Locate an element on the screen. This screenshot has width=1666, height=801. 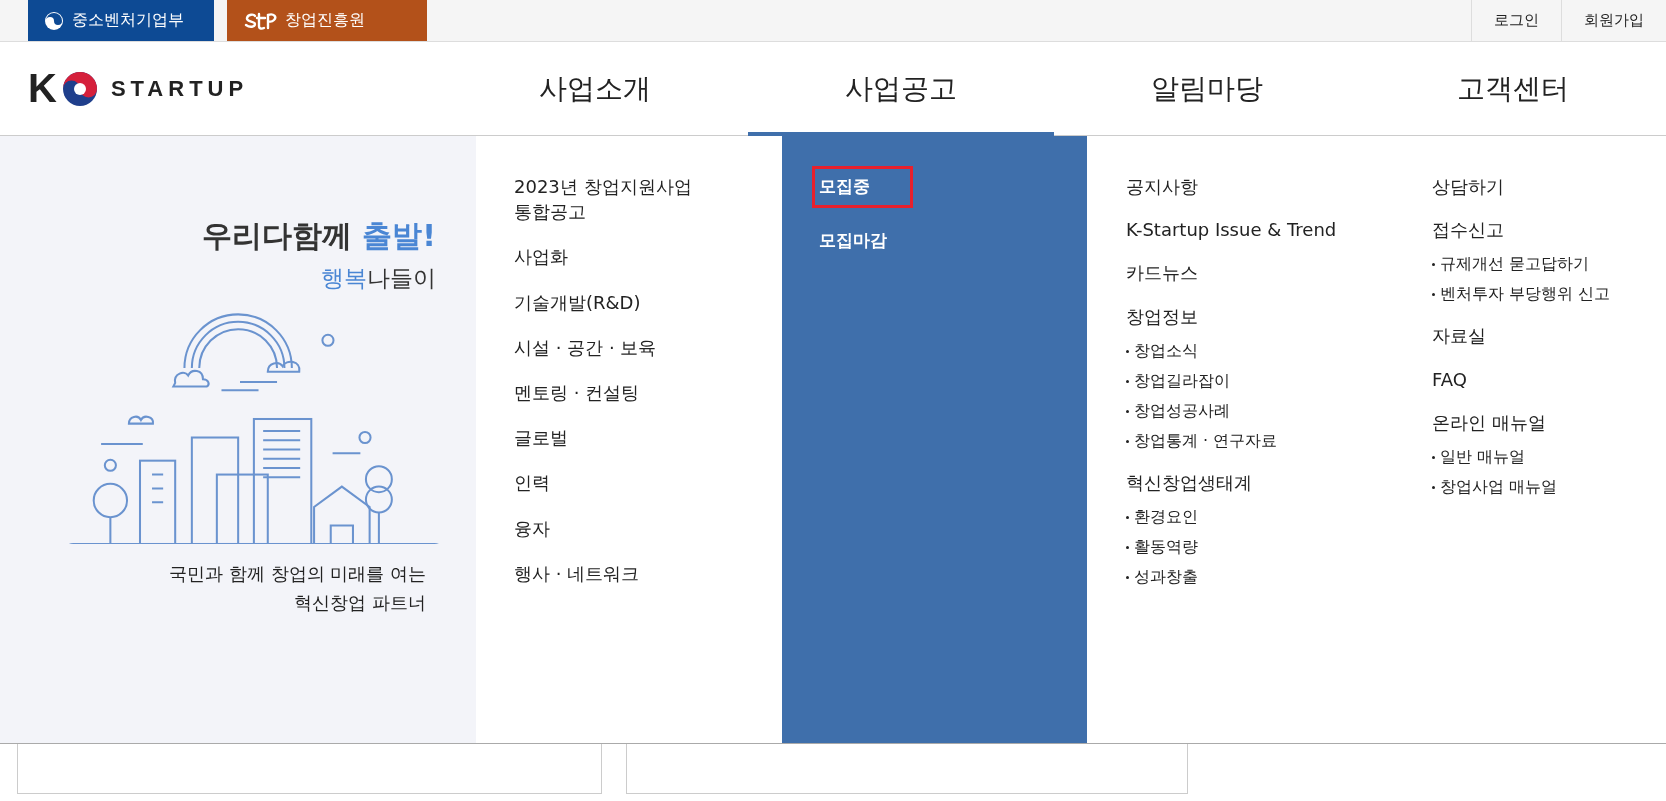
submenu-item: 창업성공사례 is located at coordinates (1202, 411).